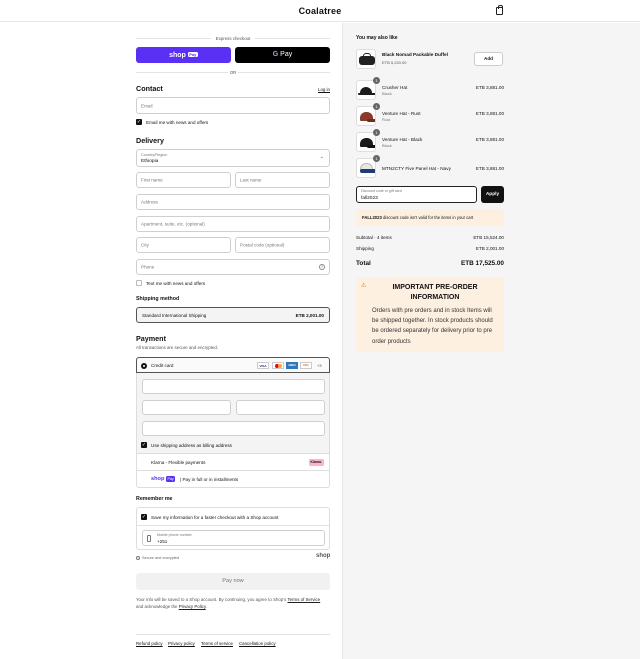 The width and height of the screenshot is (640, 659). I want to click on save-info-checkbox: ✓, so click(144, 516).